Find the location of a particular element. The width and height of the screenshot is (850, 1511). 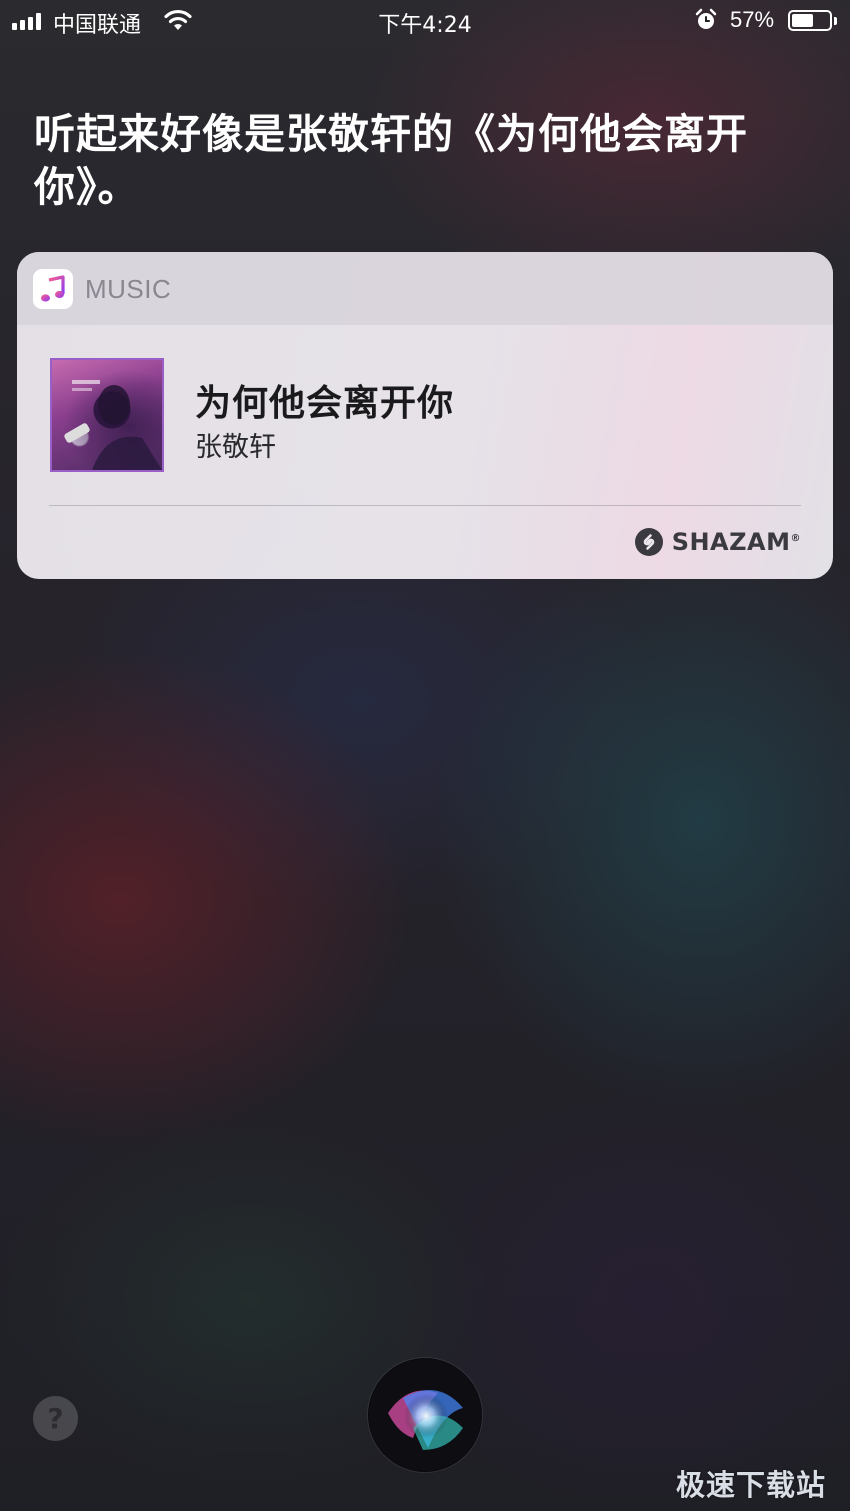

song-artist: 张敬轩 is located at coordinates (235, 447).